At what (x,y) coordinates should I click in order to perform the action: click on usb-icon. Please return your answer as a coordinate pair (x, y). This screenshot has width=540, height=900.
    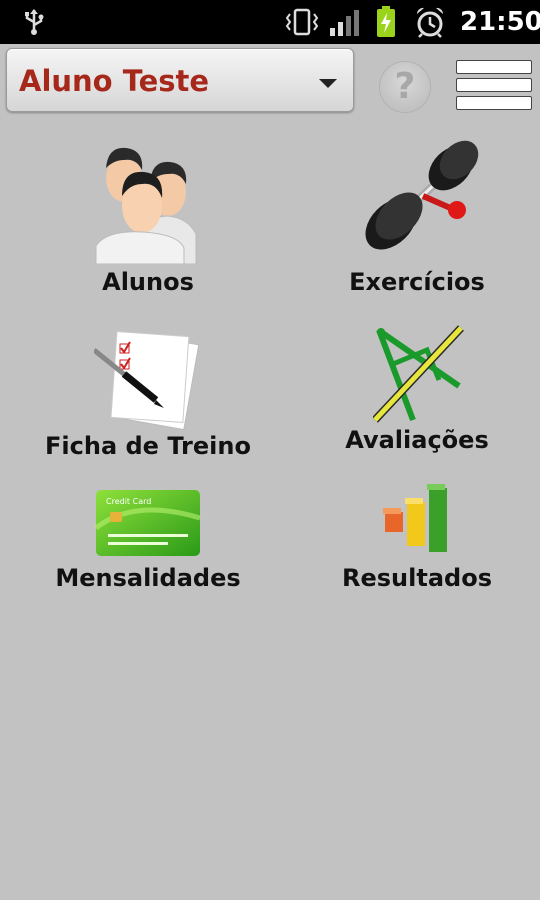
    Looking at the image, I should click on (34, 22).